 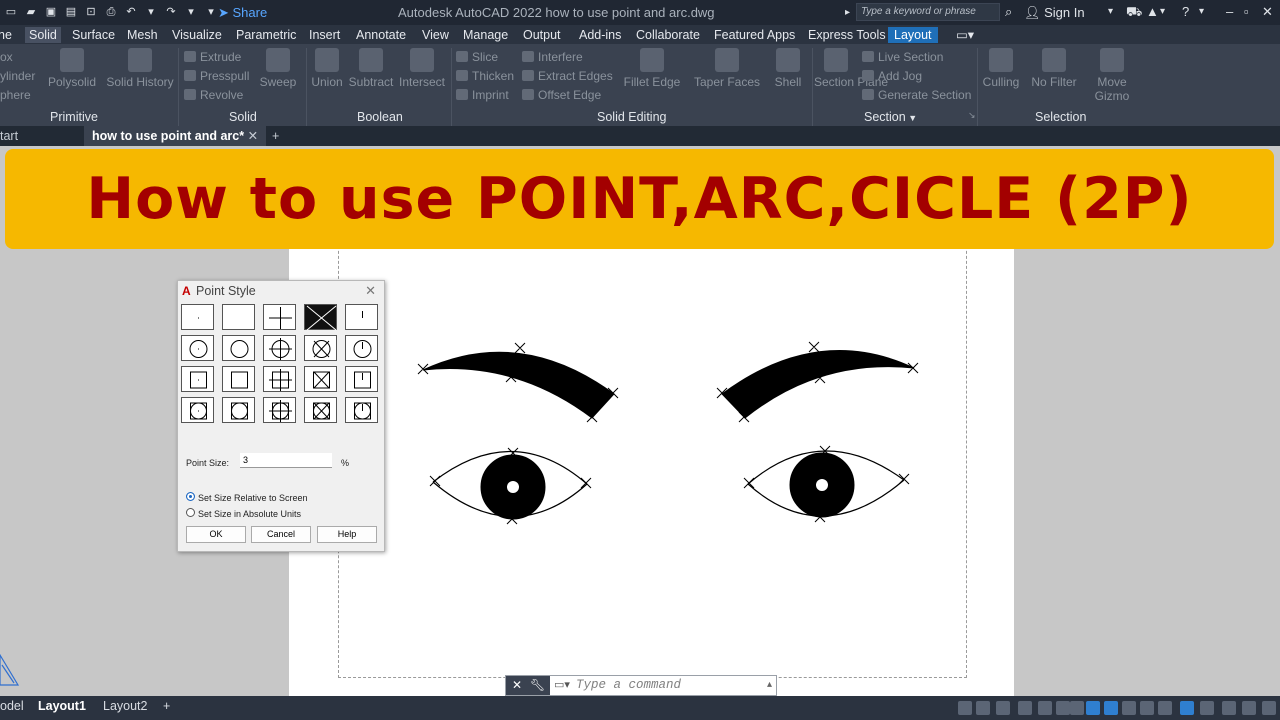 I want to click on minimize-icon: –, so click(x=1229, y=11).